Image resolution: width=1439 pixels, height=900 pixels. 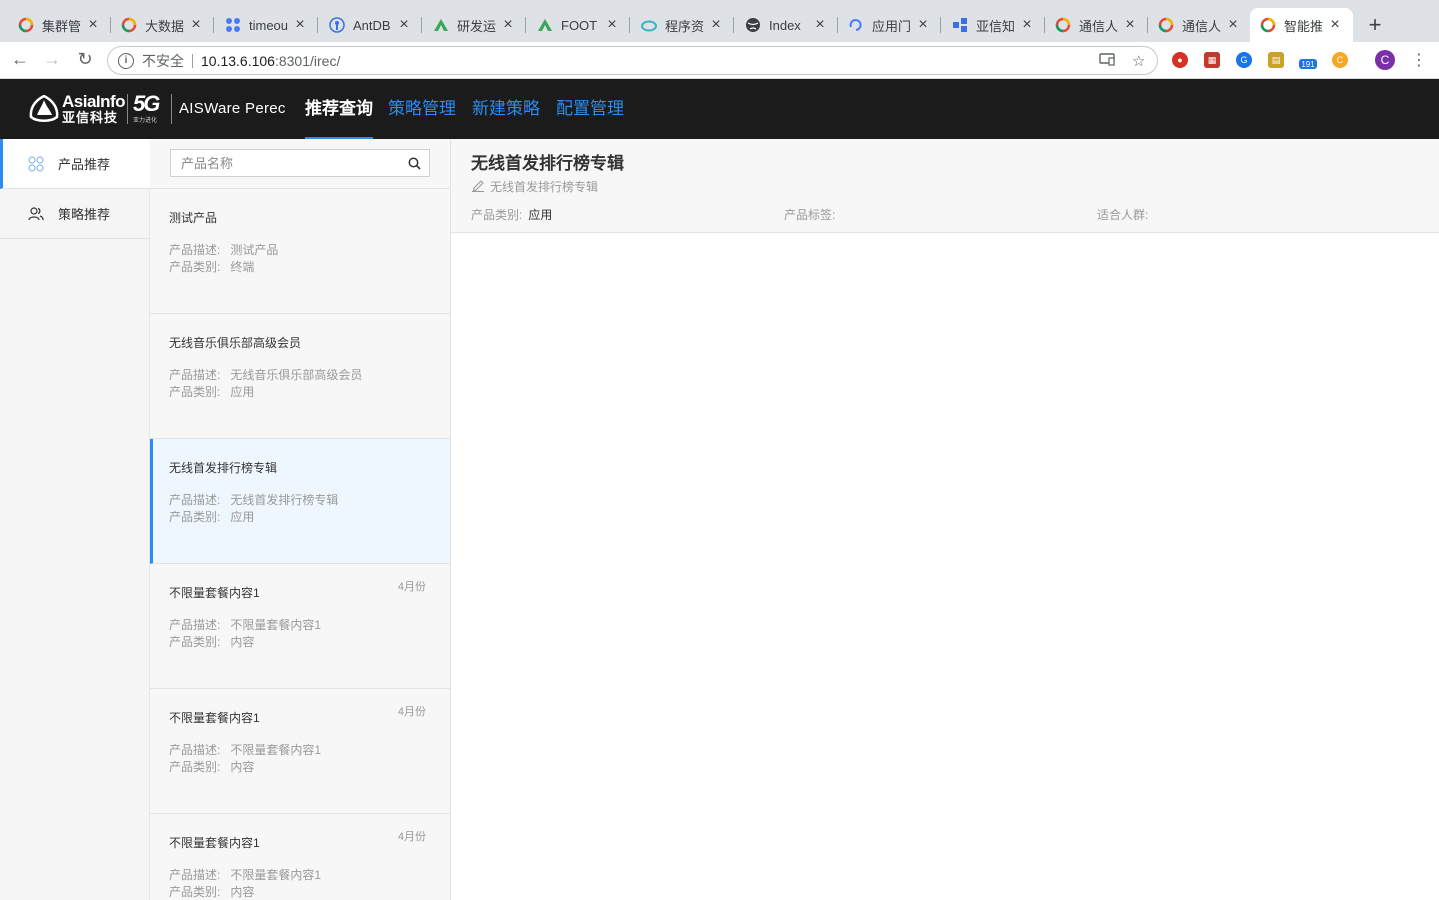 What do you see at coordinates (414, 166) in the screenshot?
I see `search-icon` at bounding box center [414, 166].